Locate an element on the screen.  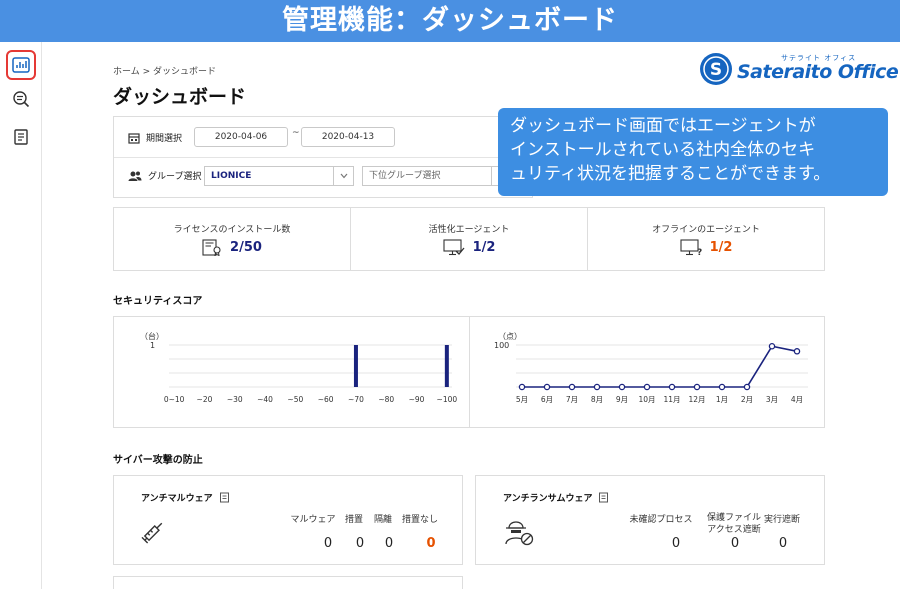
val-quarantine: 0 is located at coordinates (389, 543).